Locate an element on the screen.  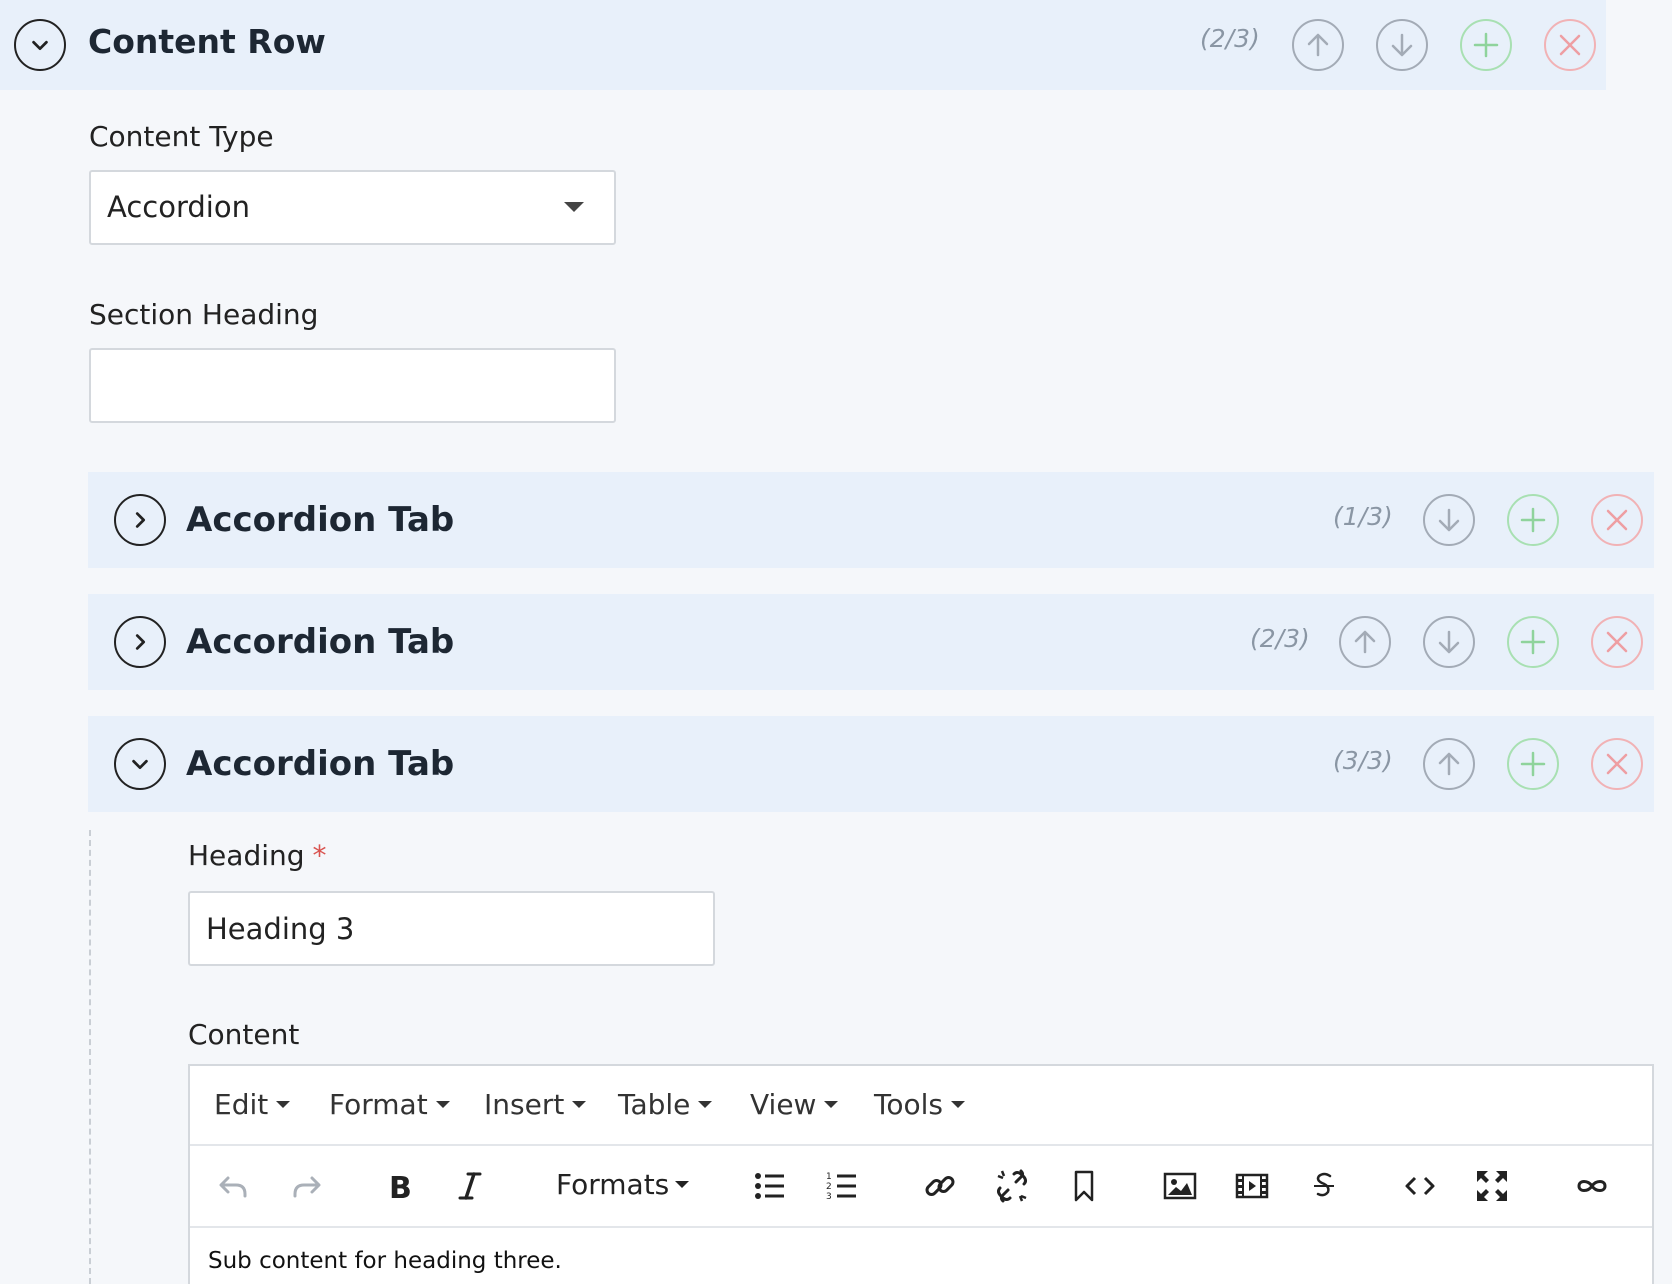
video-button is located at coordinates (1252, 1186).